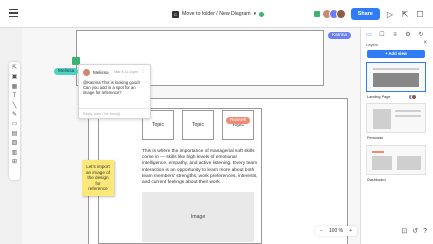 The width and height of the screenshot is (433, 244). Describe the element at coordinates (405, 14) in the screenshot. I see `export-icon: ⇱` at that location.